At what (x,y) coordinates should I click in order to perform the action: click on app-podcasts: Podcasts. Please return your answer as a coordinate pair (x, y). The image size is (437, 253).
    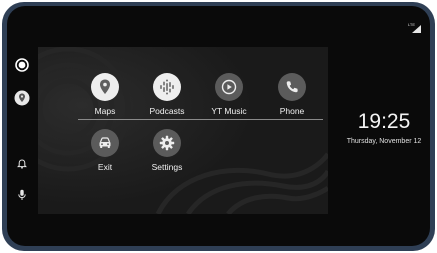
    Looking at the image, I should click on (167, 94).